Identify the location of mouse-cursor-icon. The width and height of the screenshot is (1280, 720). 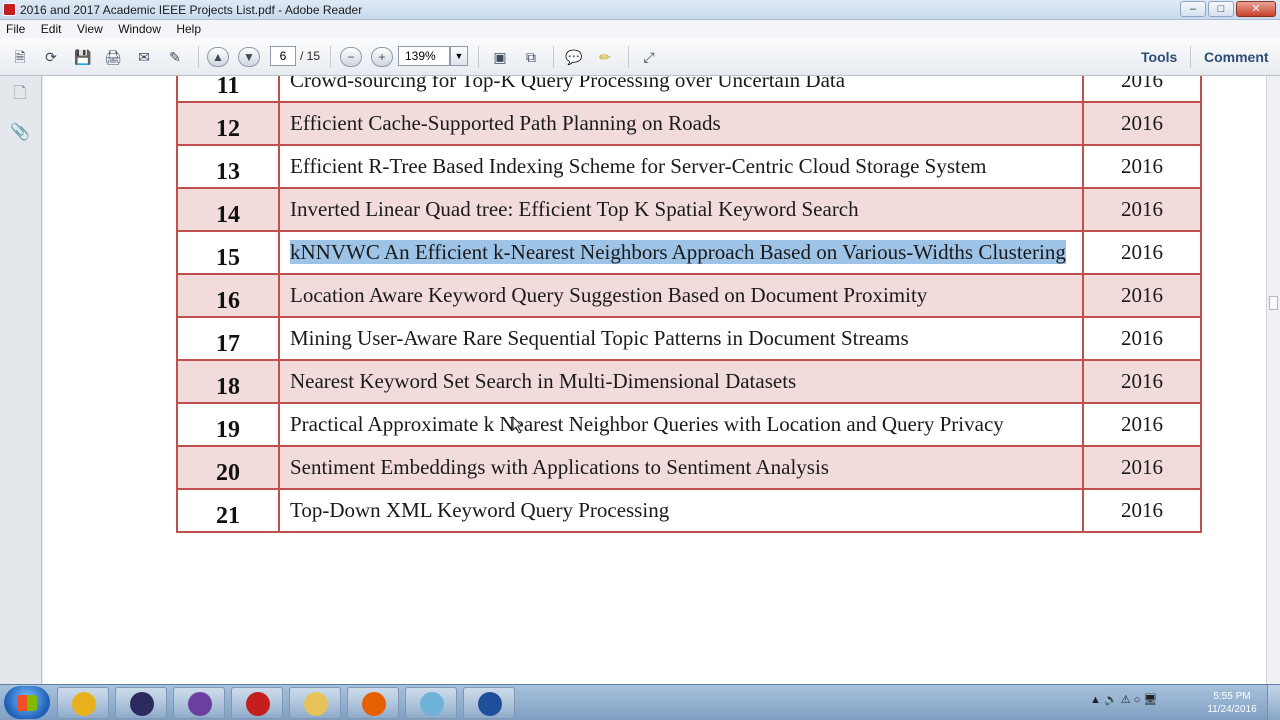
(518, 425).